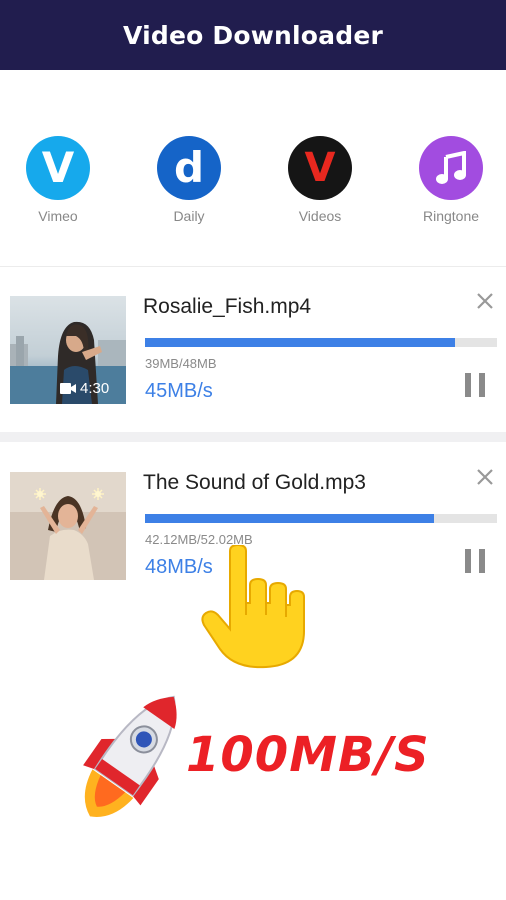  What do you see at coordinates (68, 350) in the screenshot?
I see `video-thumbnail: 4:30` at bounding box center [68, 350].